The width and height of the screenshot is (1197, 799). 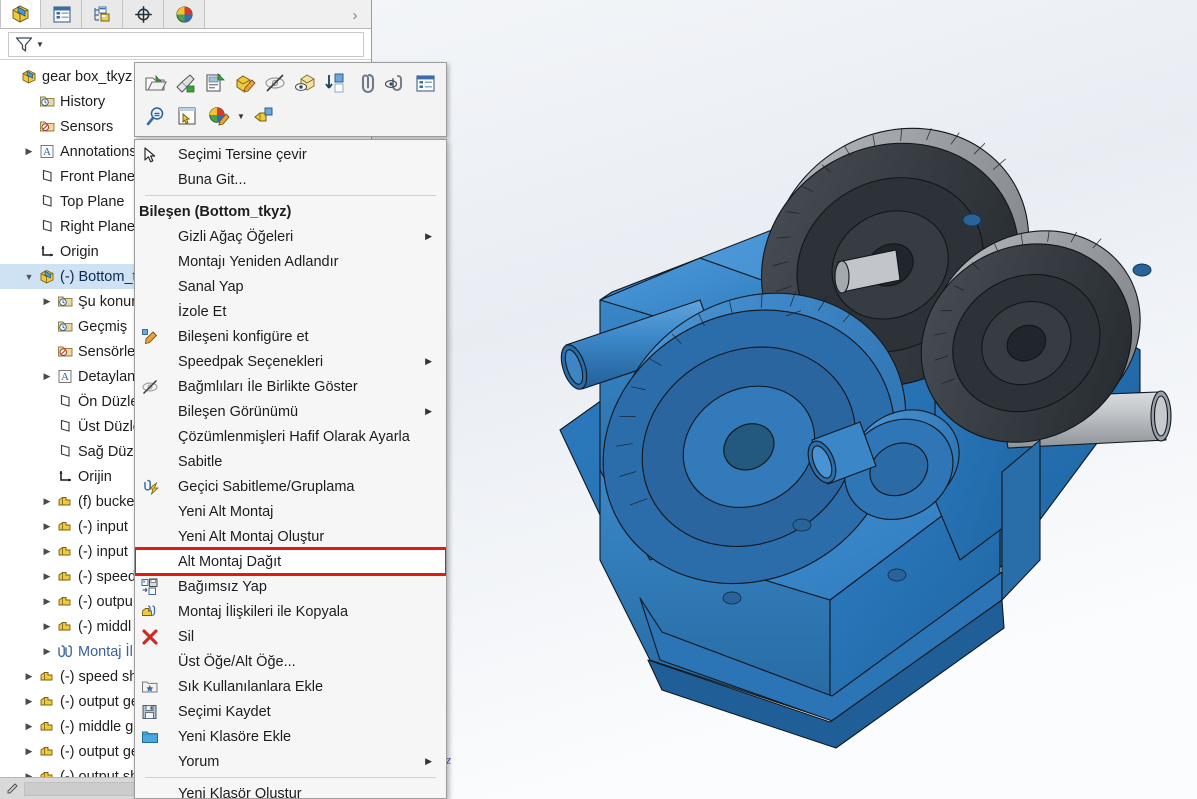 I want to click on tree-filter-row: ▼, so click(x=185, y=44).